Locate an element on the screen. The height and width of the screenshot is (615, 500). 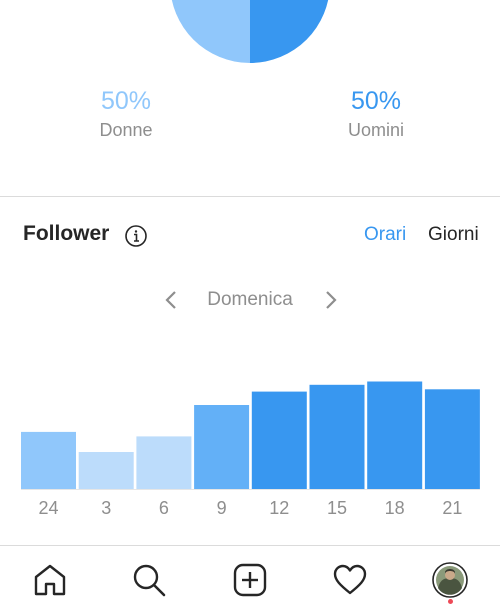
notification-dot is located at coordinates (450, 601).